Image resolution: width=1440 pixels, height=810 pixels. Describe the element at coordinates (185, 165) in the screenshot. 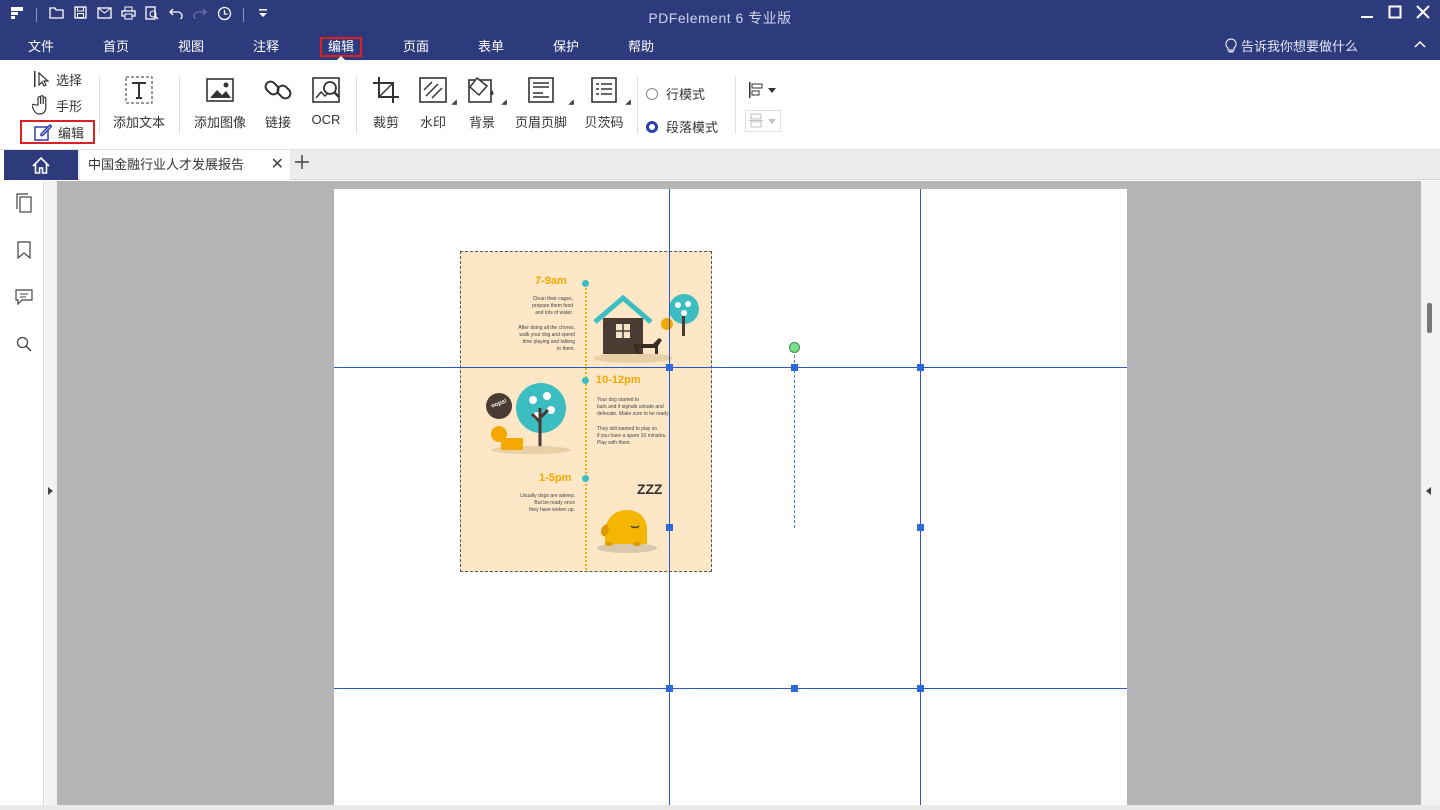

I see `document-tab: 中国金融行业人才发展报告 ✕` at that location.